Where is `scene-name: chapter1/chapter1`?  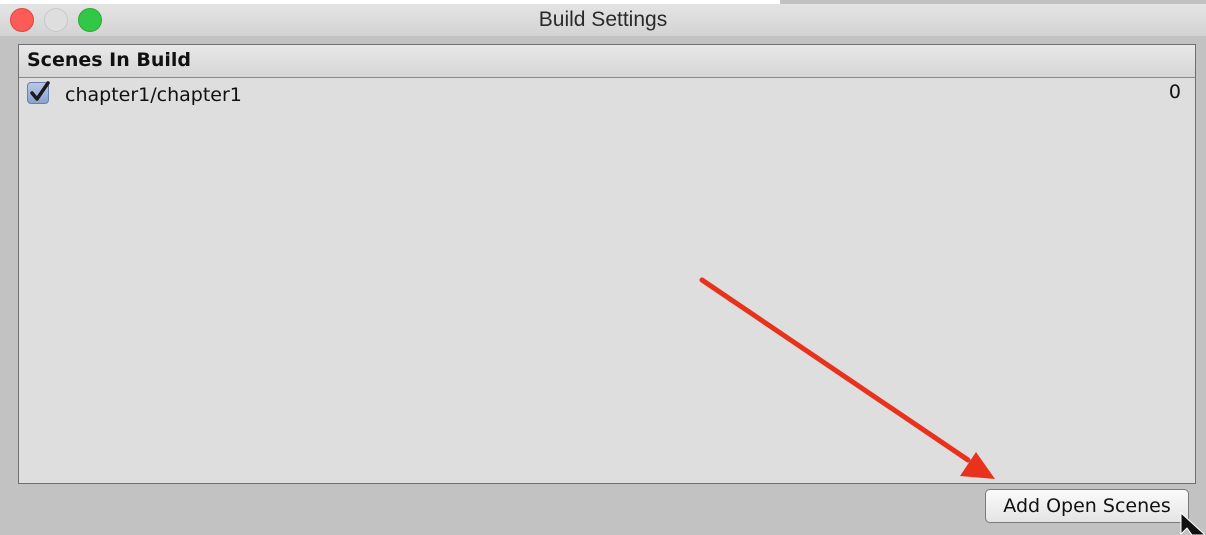
scene-name: chapter1/chapter1 is located at coordinates (153, 95).